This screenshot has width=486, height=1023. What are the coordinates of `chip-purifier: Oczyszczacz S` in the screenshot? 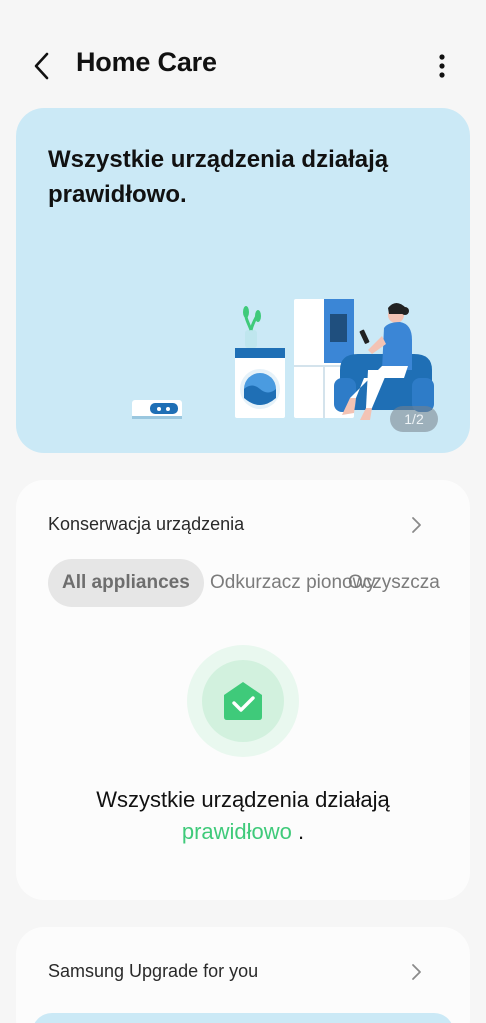 It's located at (394, 583).